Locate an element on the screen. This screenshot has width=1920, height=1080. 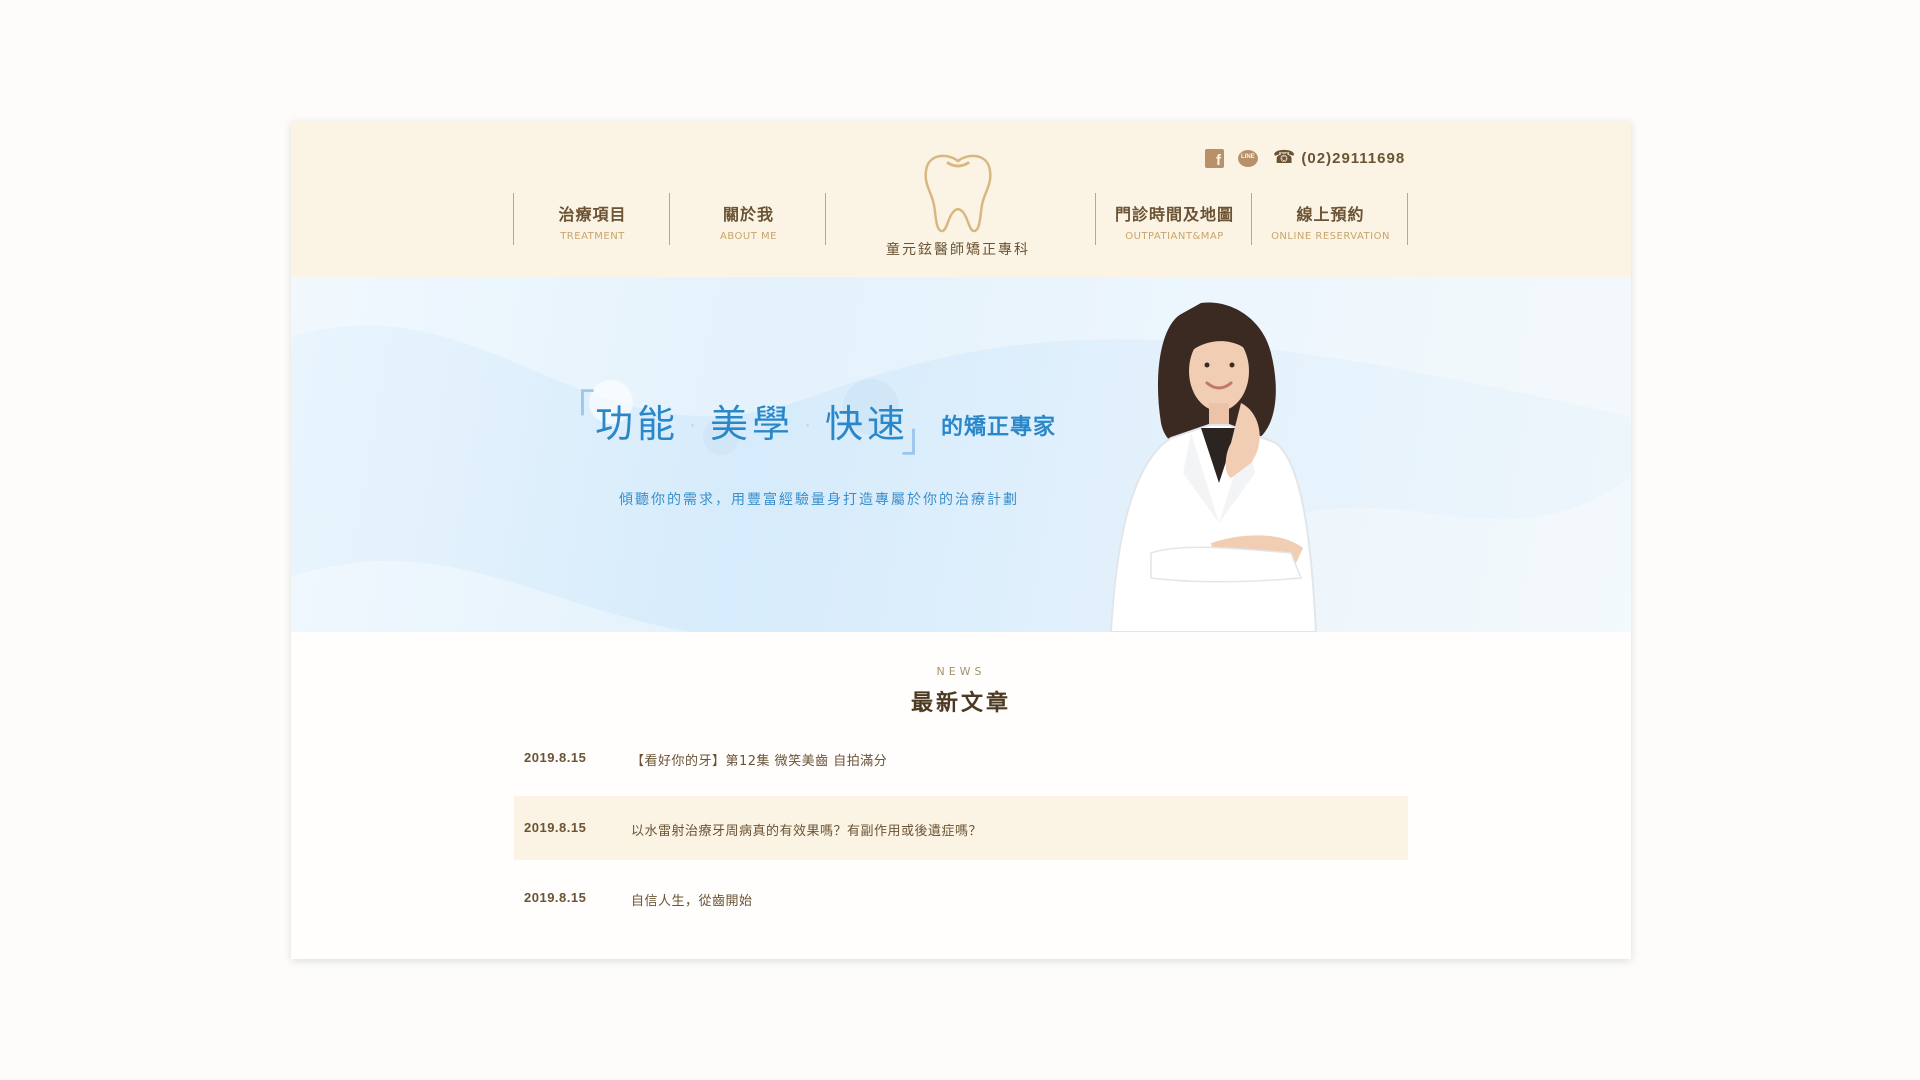
news-item: 2019.8.15 以水雷射治療牙周病真的有效果嗎？有副作用或後遺症嗎？ is located at coordinates (961, 828).